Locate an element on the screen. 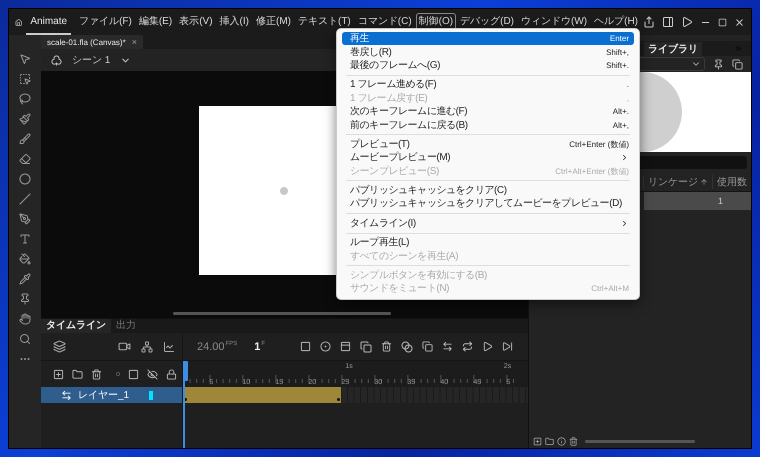  shortcut-text: Shift+, is located at coordinates (617, 52).